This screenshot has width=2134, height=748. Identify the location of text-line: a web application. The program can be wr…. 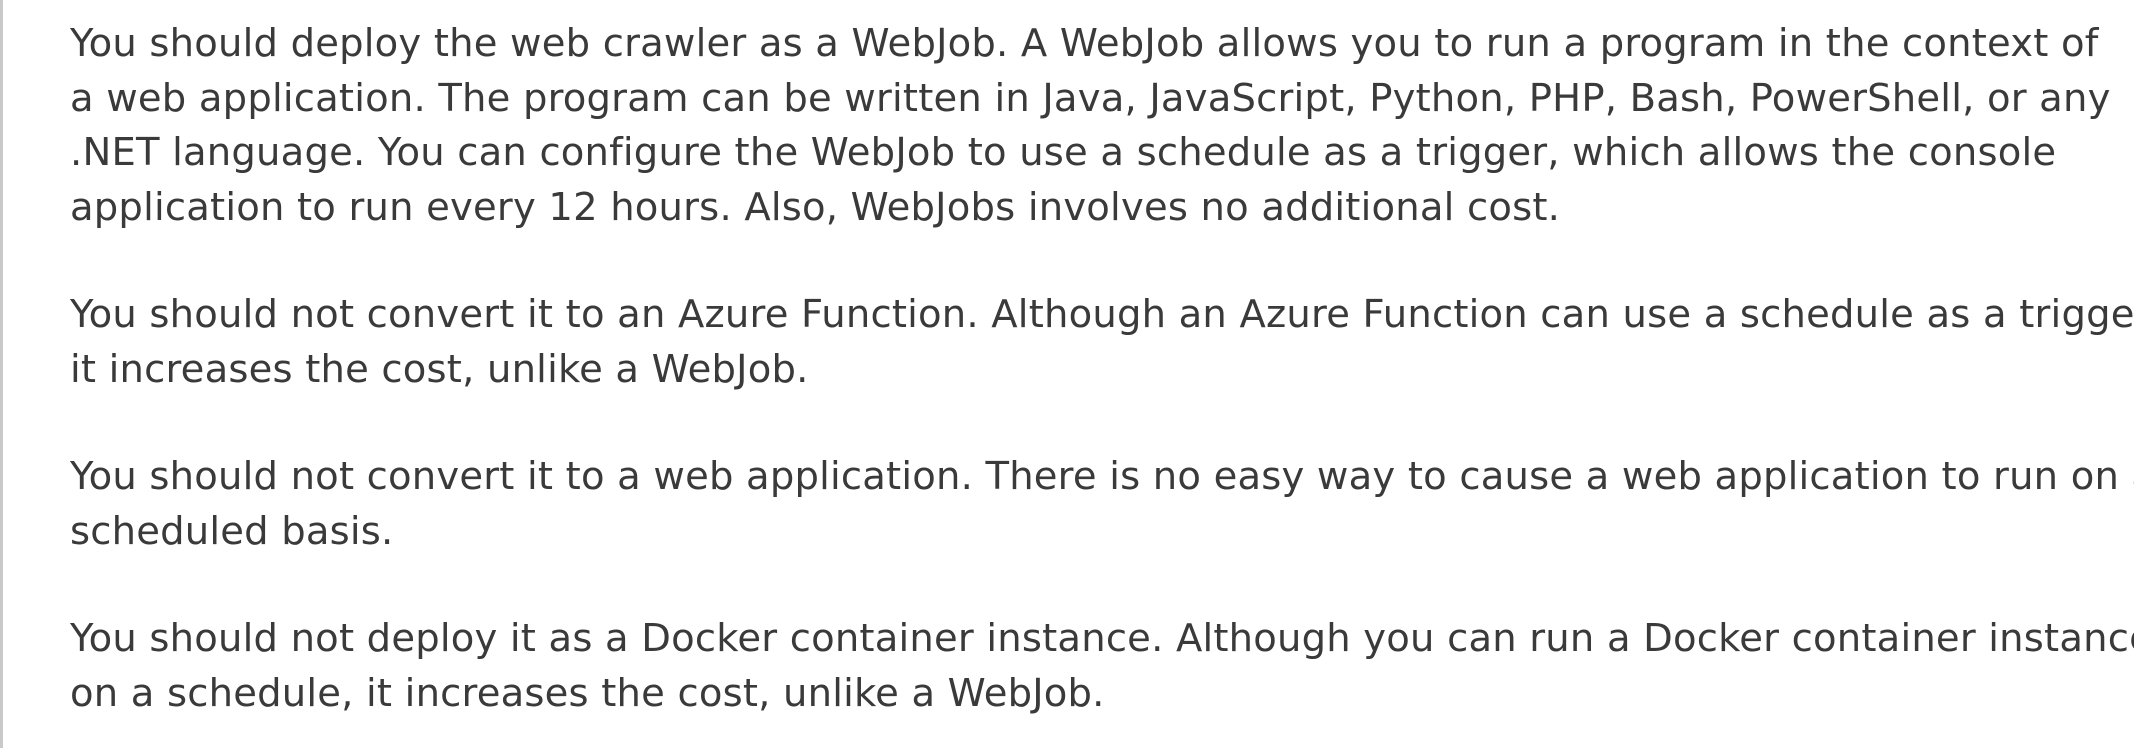
(1090, 98).